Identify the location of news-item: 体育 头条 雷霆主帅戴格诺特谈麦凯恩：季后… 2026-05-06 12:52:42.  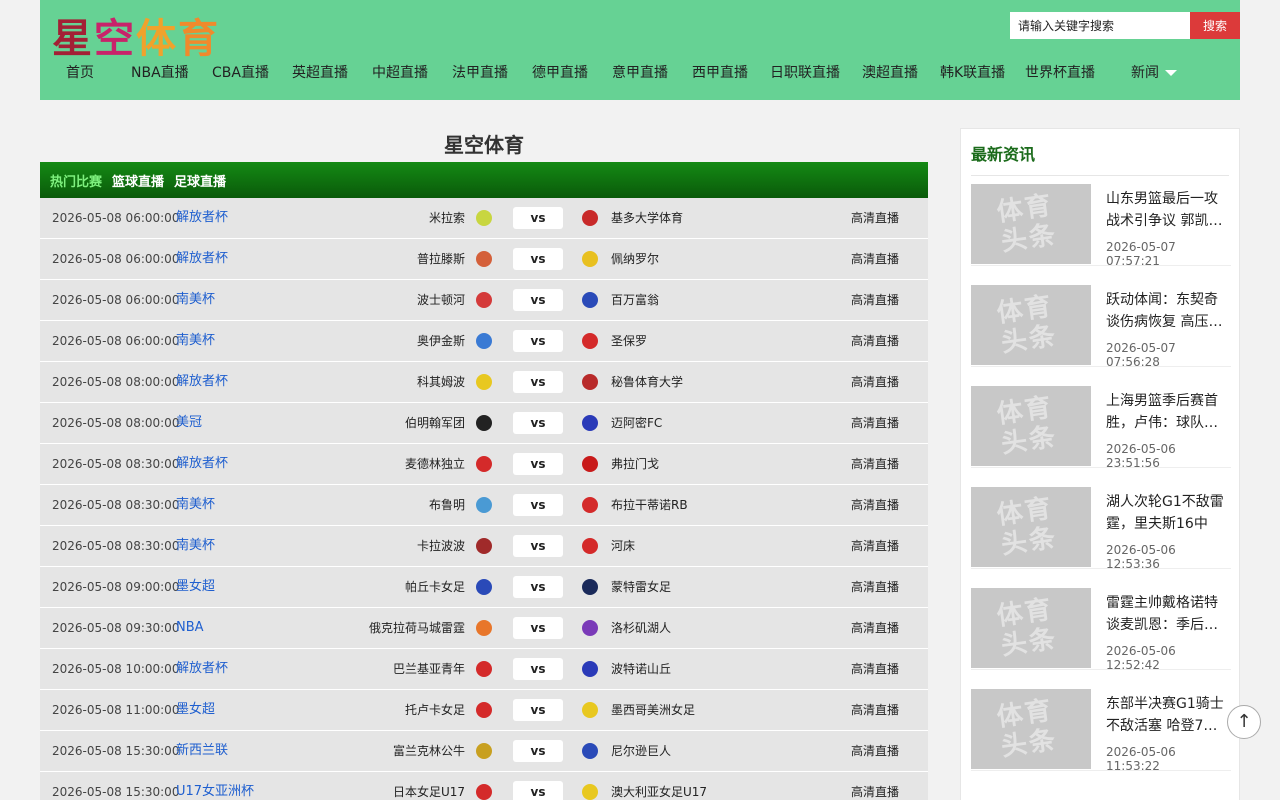
(1101, 626).